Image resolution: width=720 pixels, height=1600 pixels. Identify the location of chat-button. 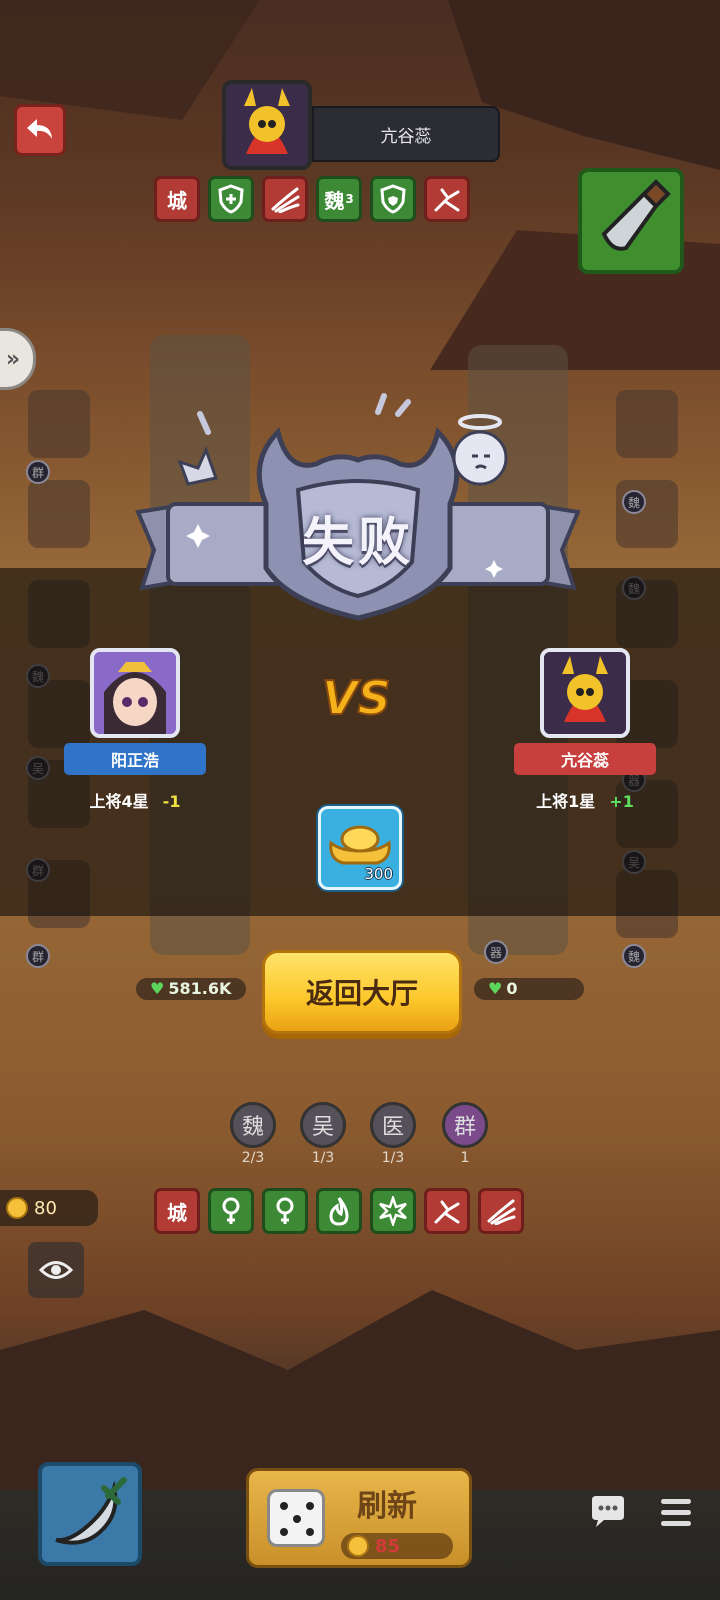
(608, 1512).